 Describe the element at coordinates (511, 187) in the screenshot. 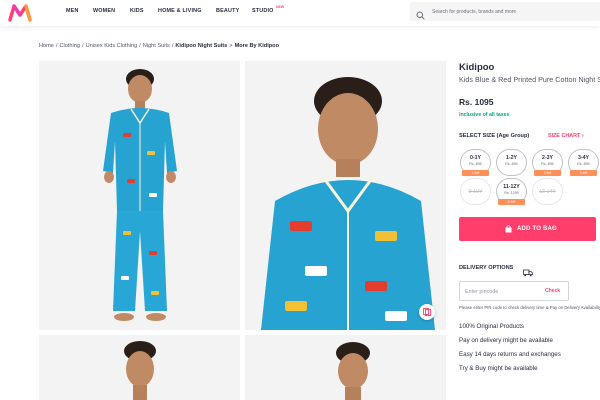

I see `size-label: 11-12Y` at that location.